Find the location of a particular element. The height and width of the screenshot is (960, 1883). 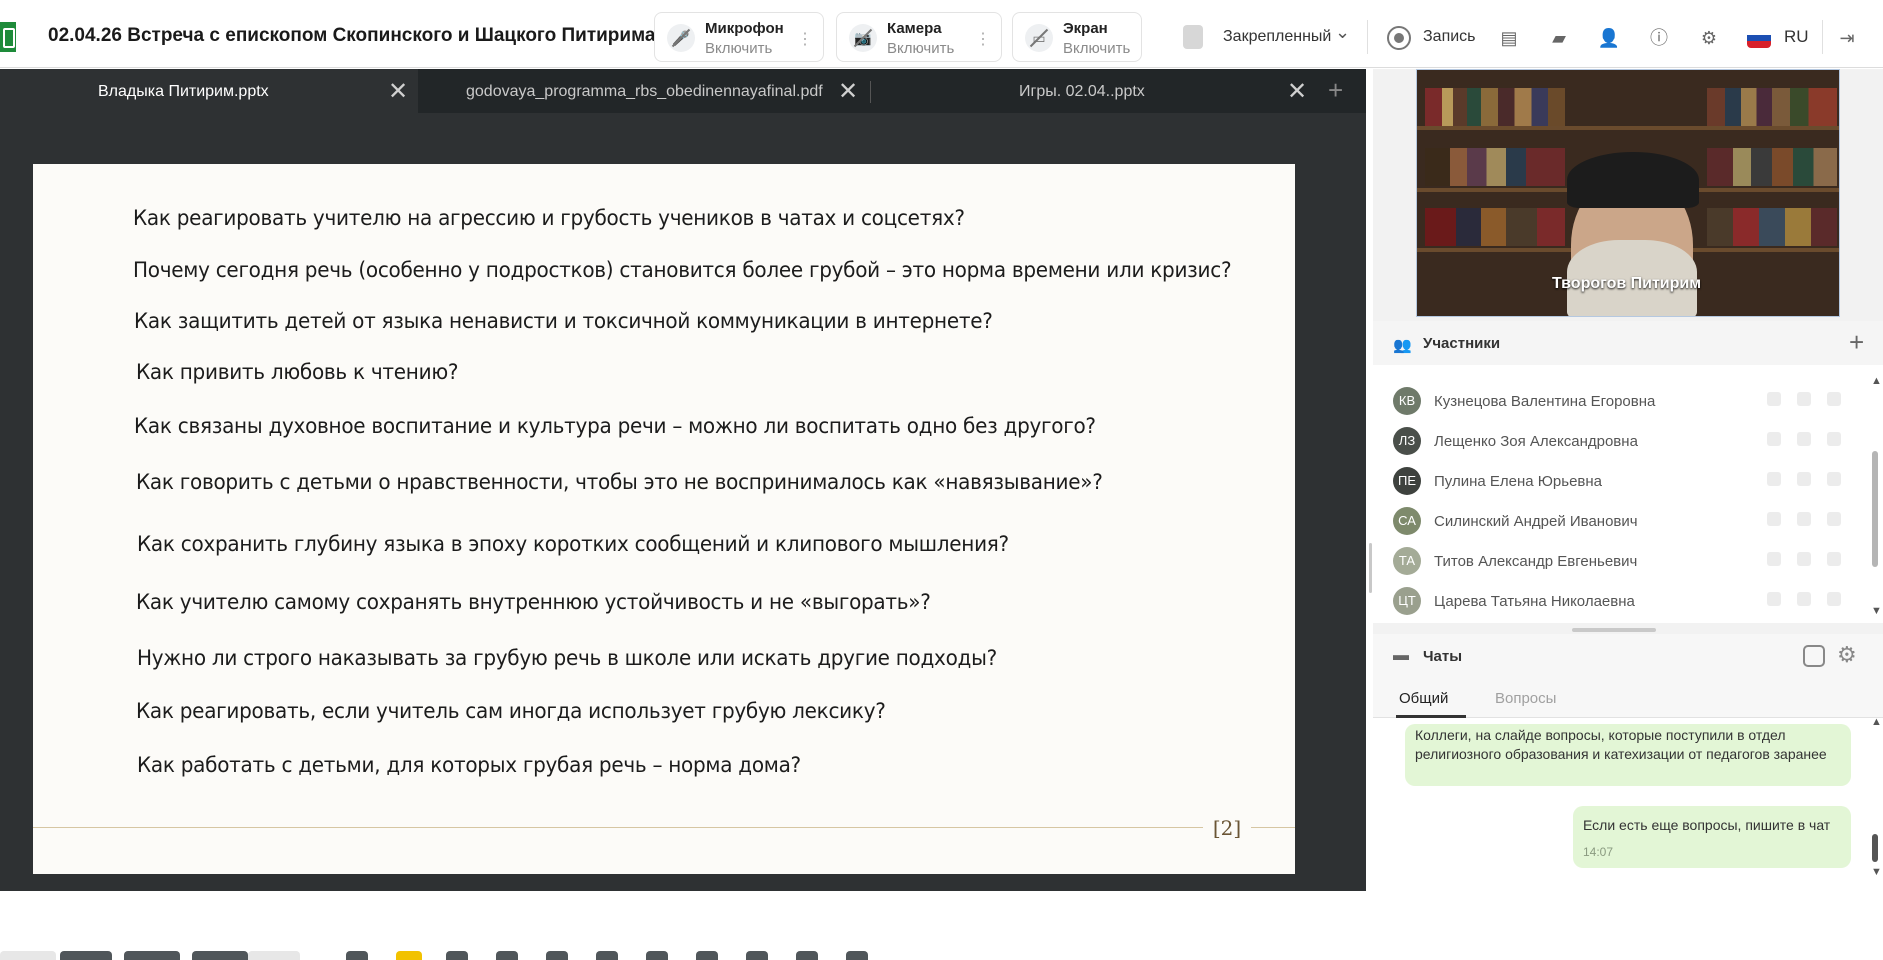

participants-icon: 👥 is located at coordinates (1402, 345).